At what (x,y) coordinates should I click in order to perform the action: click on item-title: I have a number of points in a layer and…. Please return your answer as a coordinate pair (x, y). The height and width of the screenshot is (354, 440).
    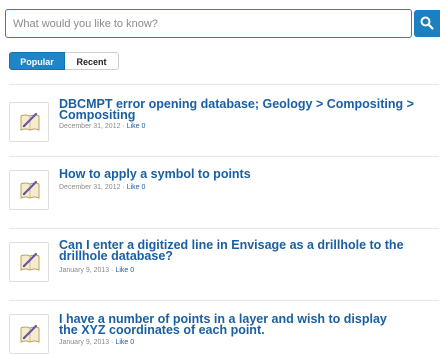
    Looking at the image, I should click on (229, 325).